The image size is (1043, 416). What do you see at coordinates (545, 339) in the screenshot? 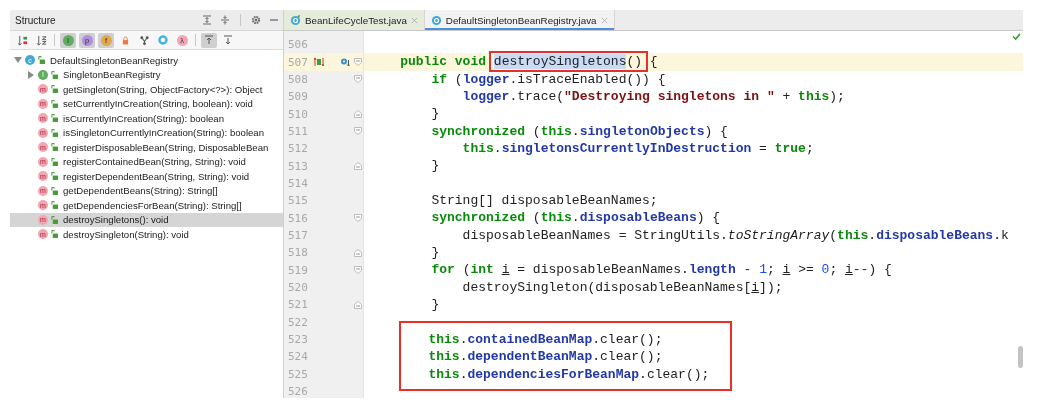
I see `code-line: this.containedBeanMap.clear();` at bounding box center [545, 339].